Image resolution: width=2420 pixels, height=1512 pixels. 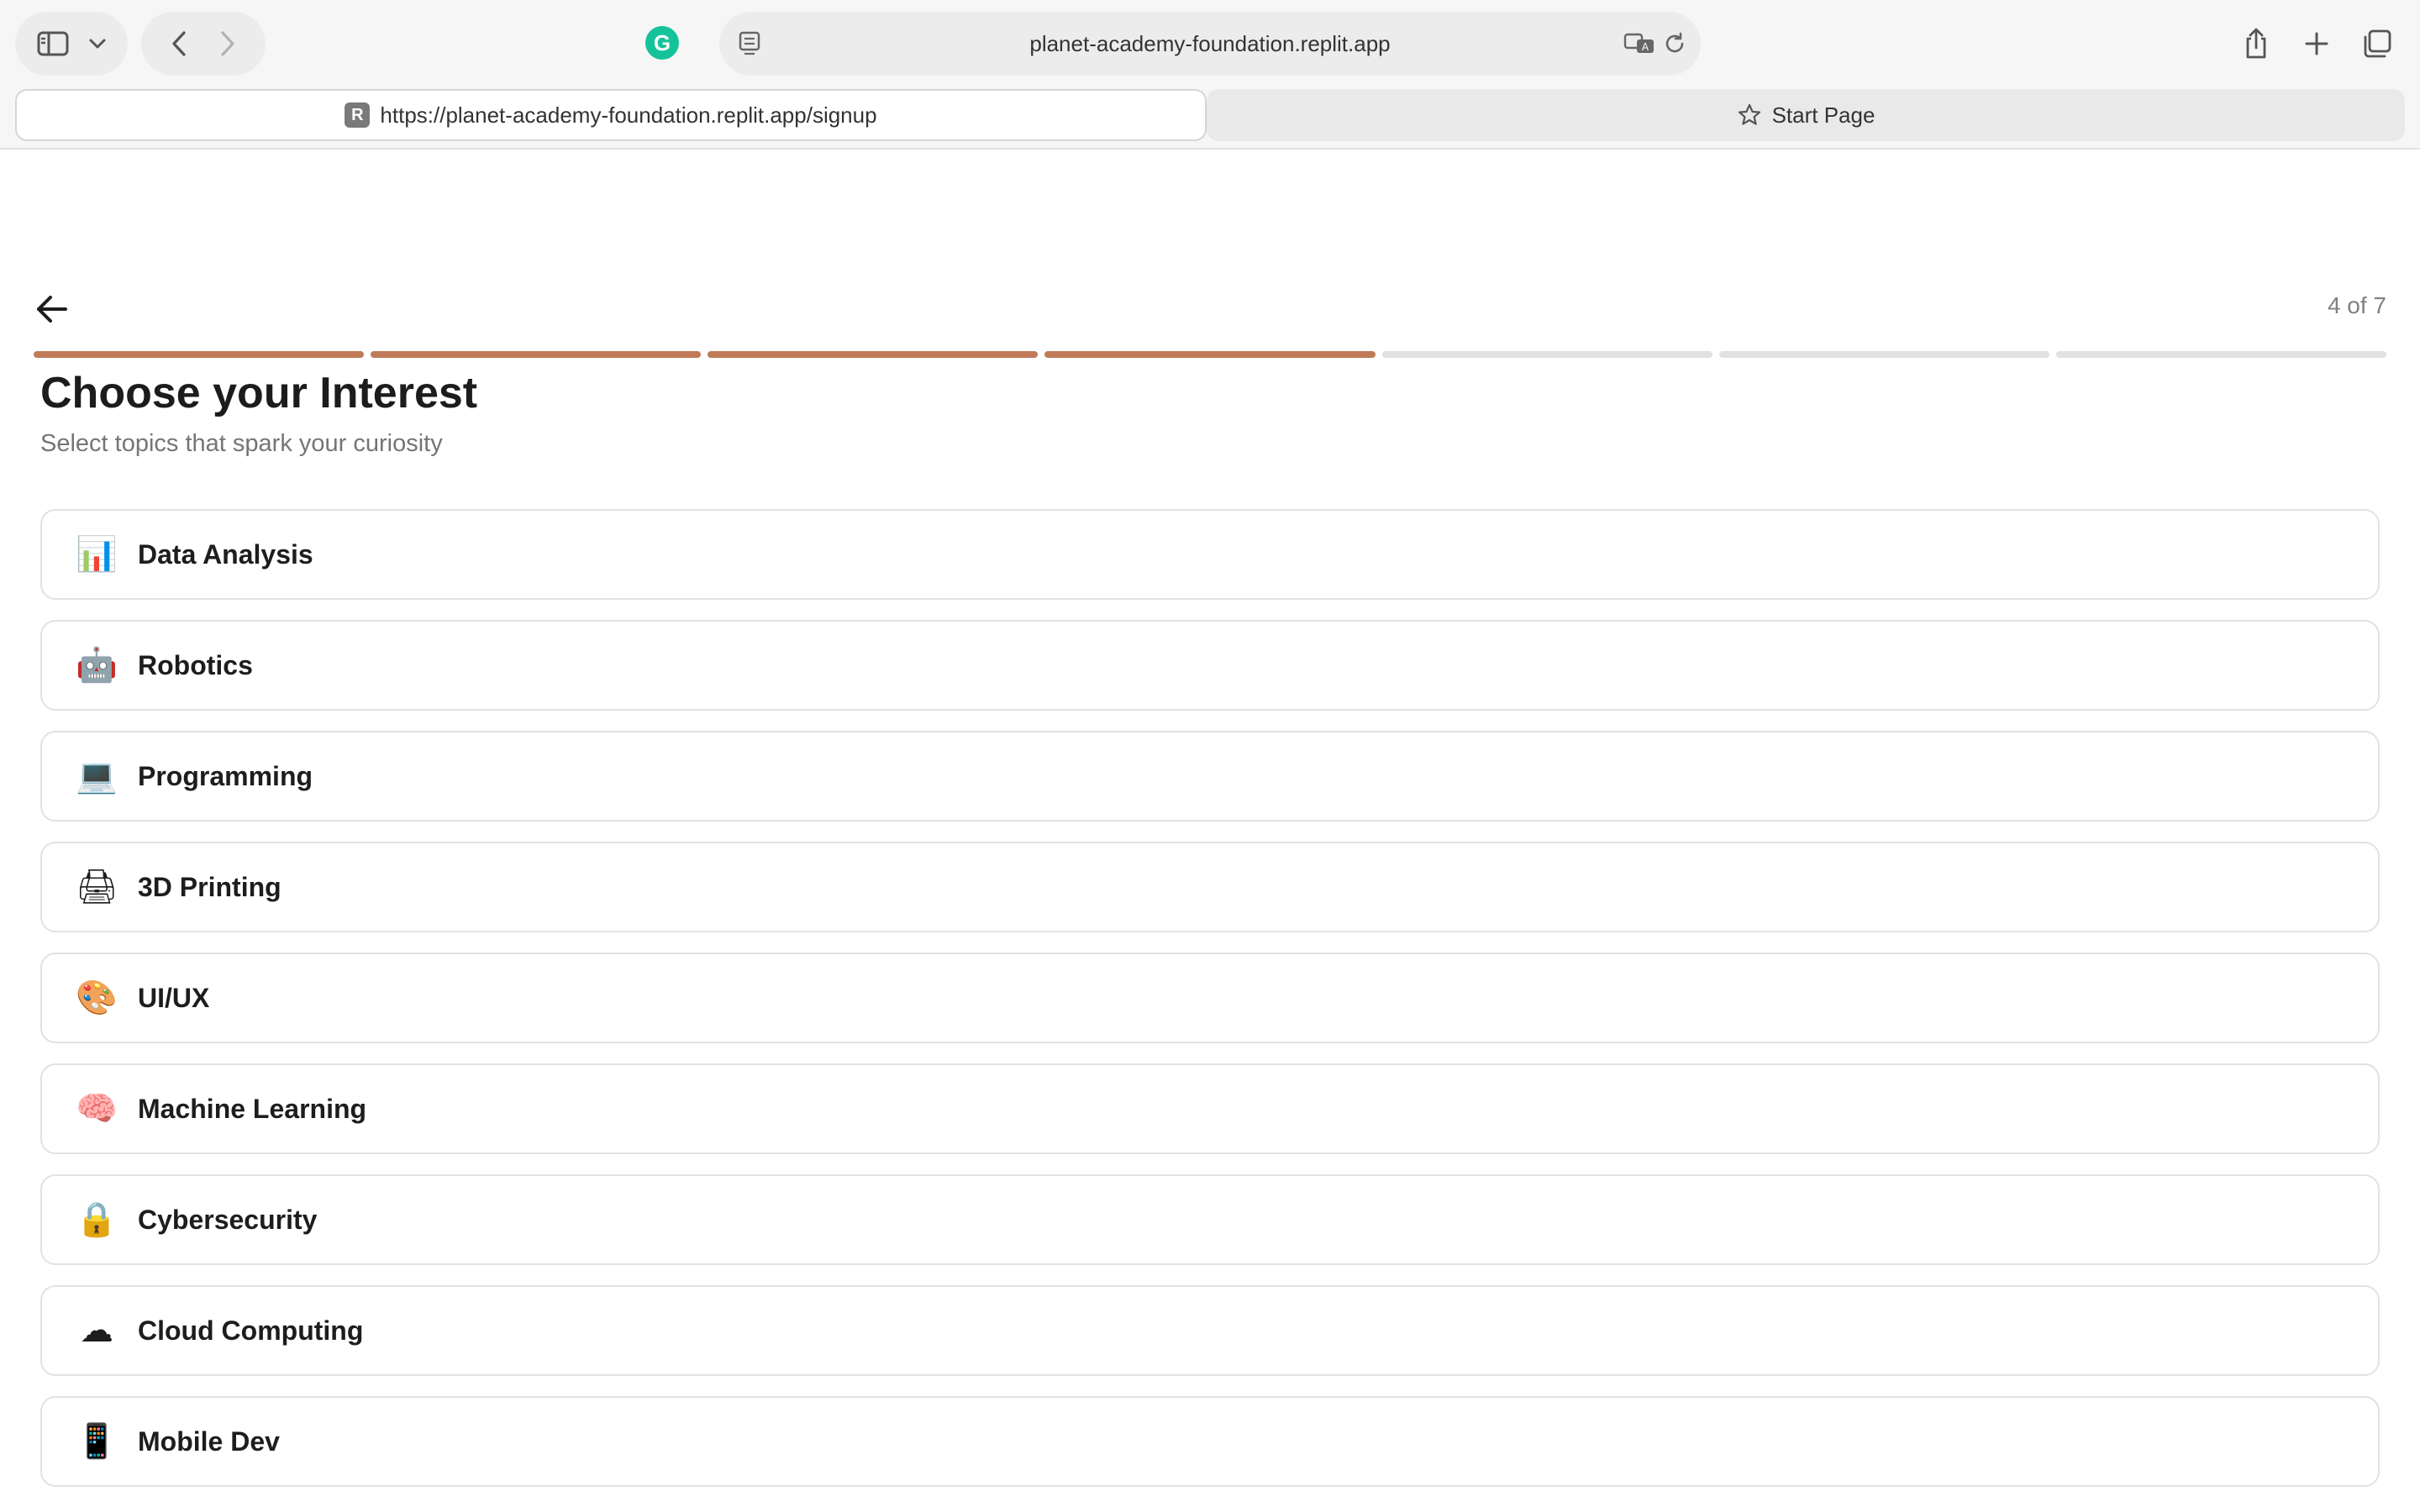 What do you see at coordinates (228, 1219) in the screenshot?
I see `interest-label: Cybersecurity` at bounding box center [228, 1219].